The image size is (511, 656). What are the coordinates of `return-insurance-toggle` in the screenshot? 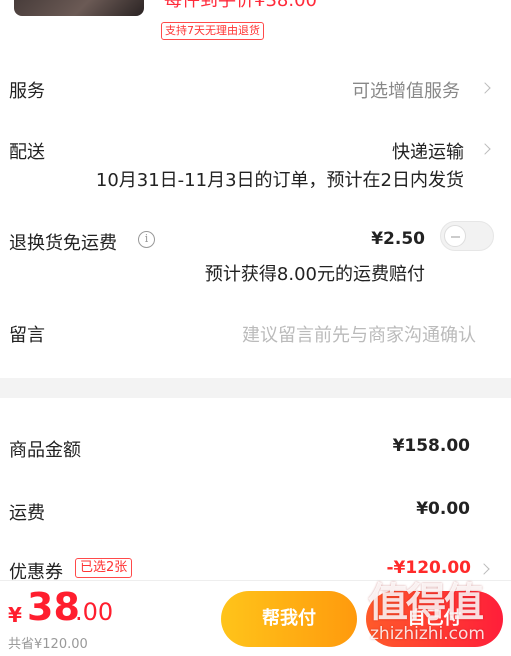 It's located at (467, 236).